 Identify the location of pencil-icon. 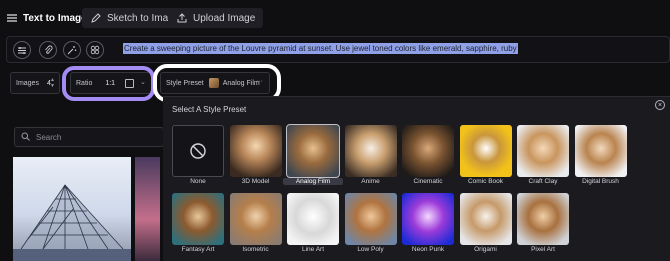
(96, 18).